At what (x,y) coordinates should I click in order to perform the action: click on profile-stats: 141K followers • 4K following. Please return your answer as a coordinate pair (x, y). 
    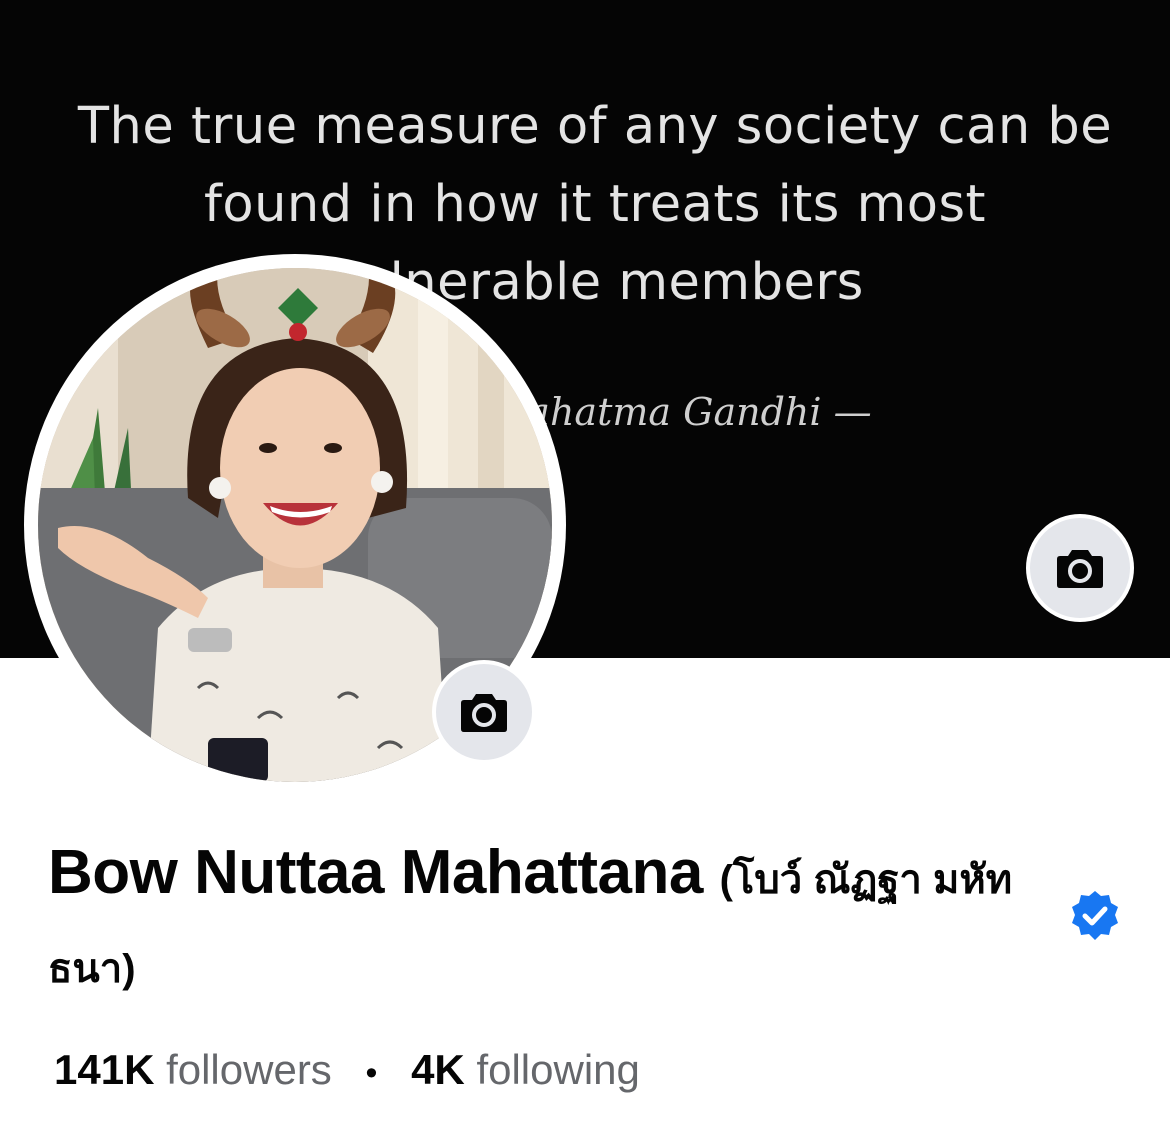
    Looking at the image, I should click on (347, 1071).